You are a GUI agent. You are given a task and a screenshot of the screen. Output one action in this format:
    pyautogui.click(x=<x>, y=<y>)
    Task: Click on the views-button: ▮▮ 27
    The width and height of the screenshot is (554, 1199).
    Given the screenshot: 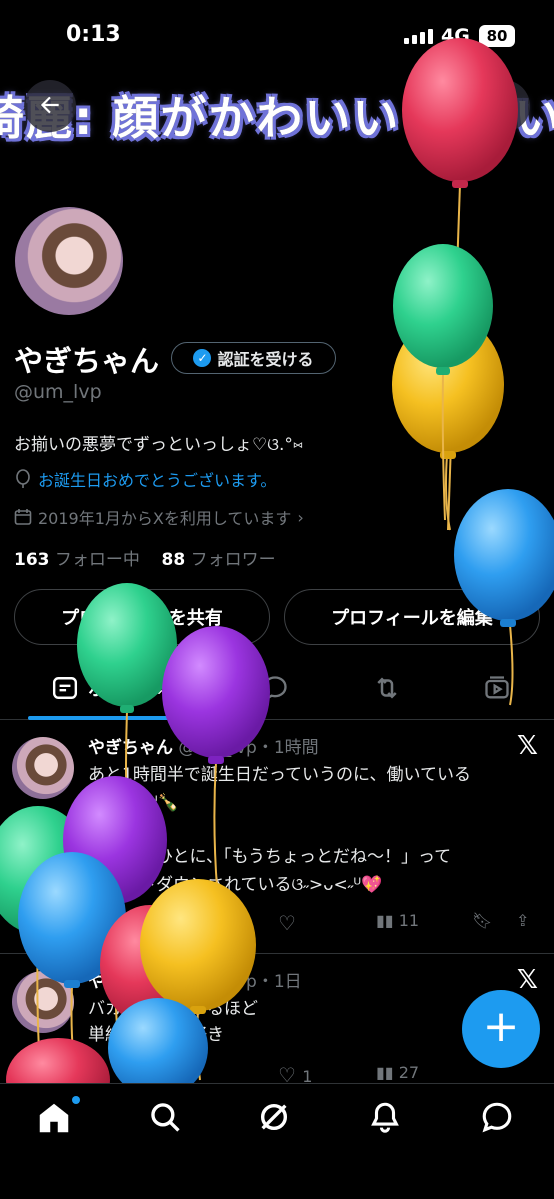 What is the action you would take?
    pyautogui.click(x=397, y=1072)
    